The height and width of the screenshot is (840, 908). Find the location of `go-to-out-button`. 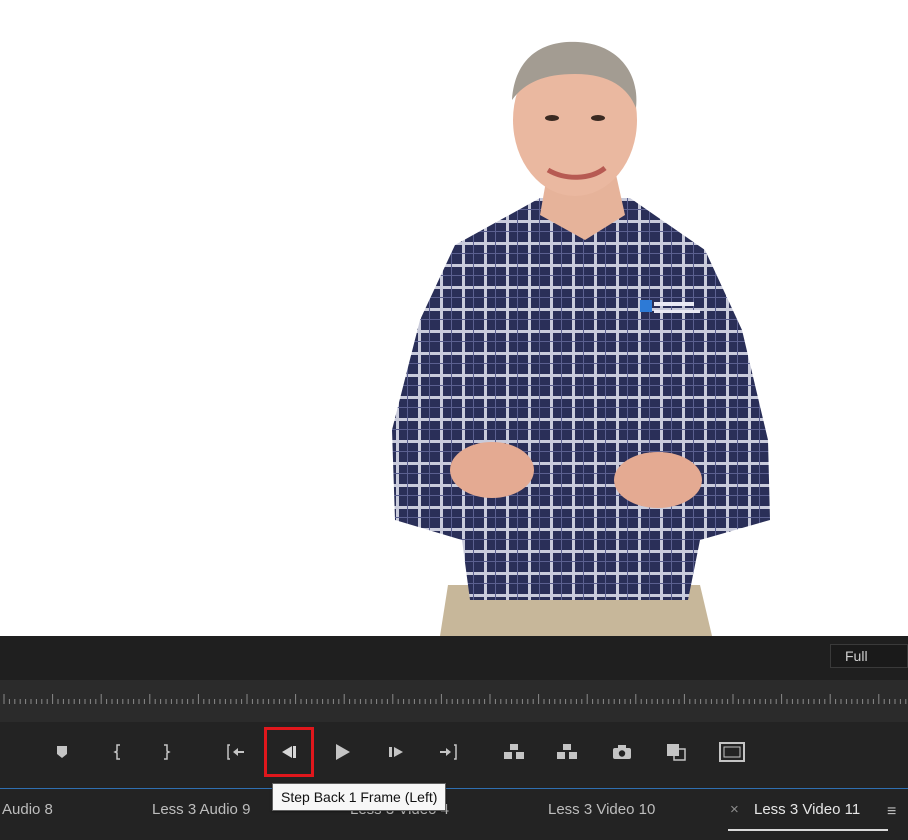

go-to-out-button is located at coordinates (448, 752).